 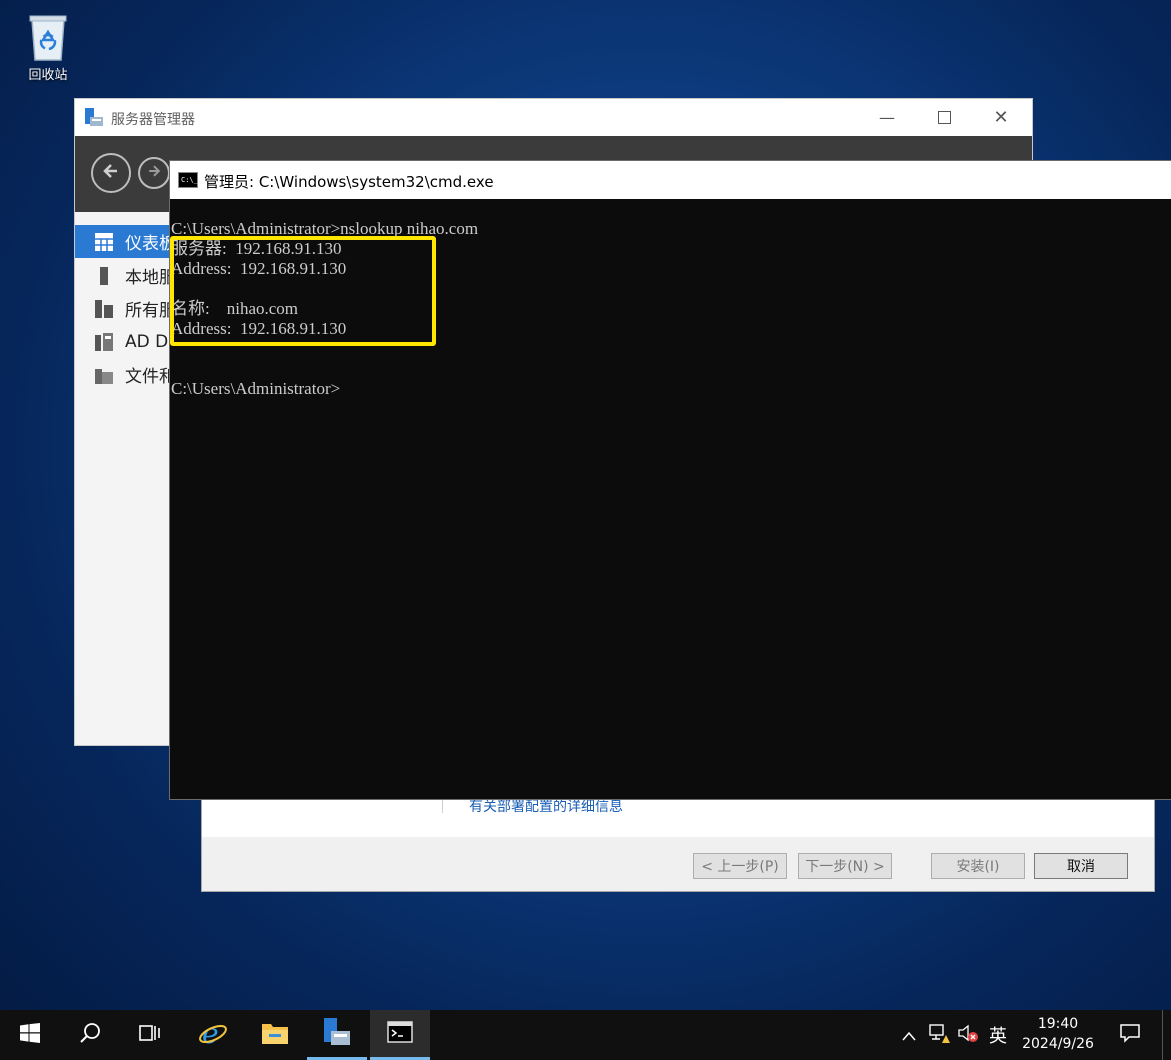 I want to click on arrow-left-icon, so click(x=111, y=173).